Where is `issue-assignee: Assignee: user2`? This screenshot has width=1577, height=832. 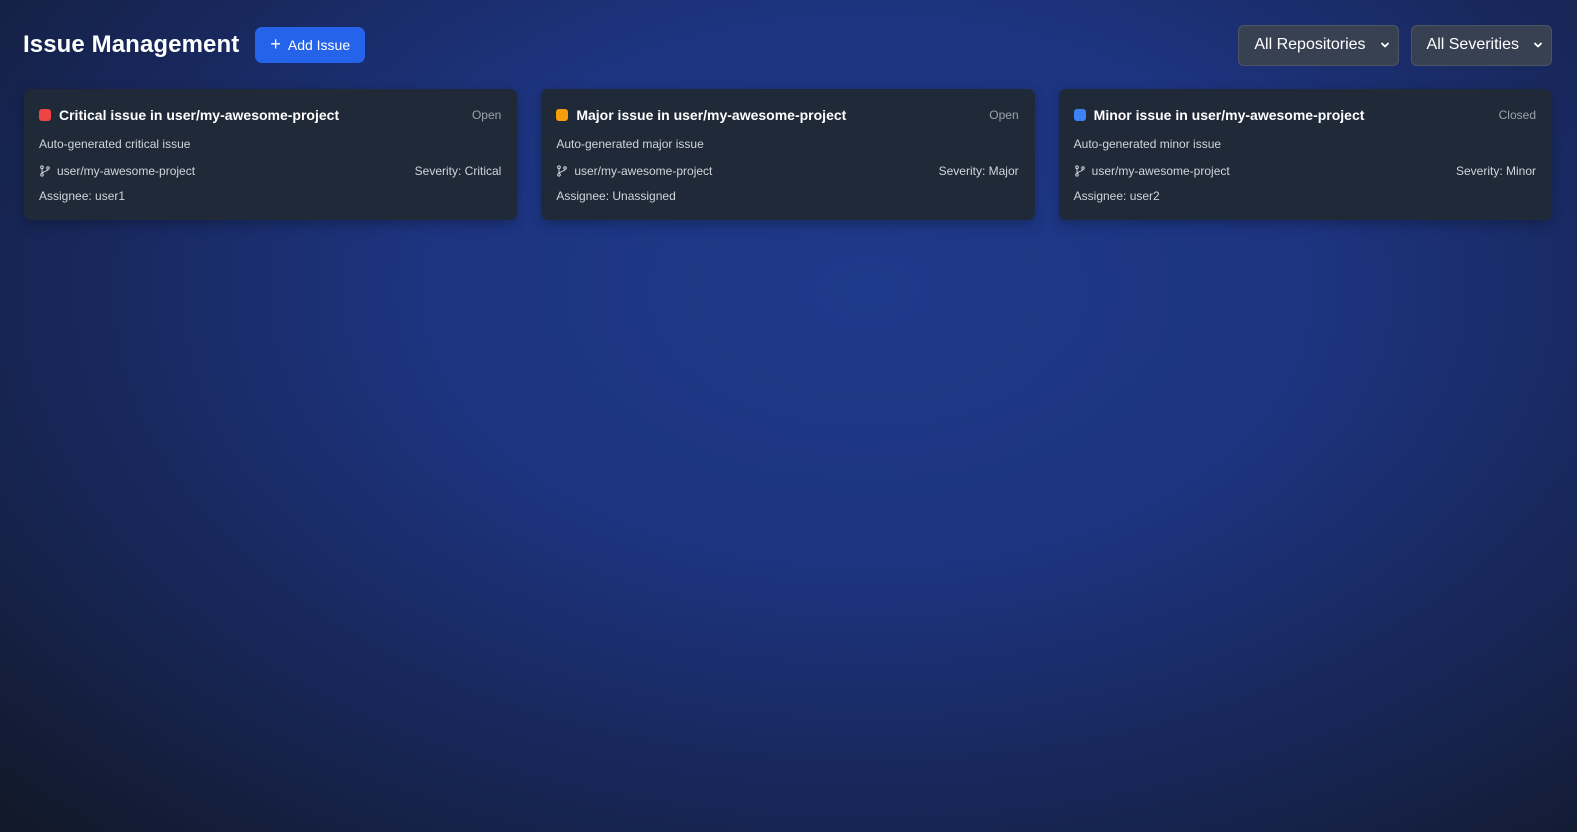 issue-assignee: Assignee: user2 is located at coordinates (1116, 196).